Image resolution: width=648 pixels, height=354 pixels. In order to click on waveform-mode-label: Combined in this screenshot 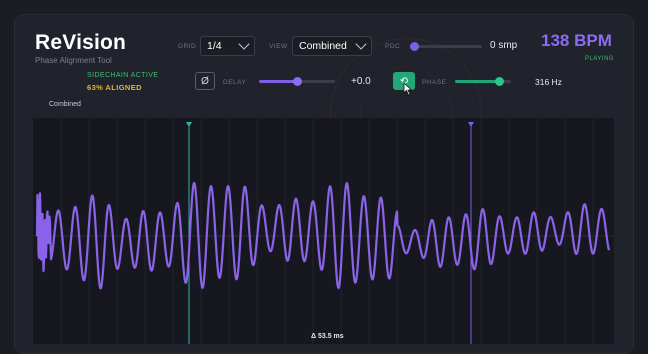, I will do `click(65, 104)`.